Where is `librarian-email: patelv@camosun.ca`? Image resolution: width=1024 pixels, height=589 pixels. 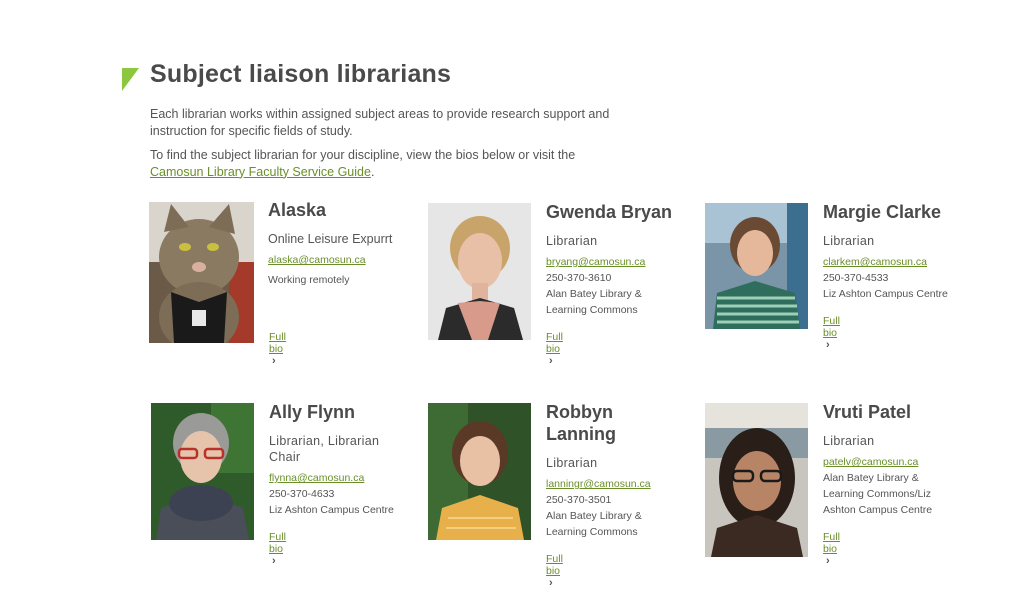
librarian-email: patelv@camosun.ca is located at coordinates (888, 462).